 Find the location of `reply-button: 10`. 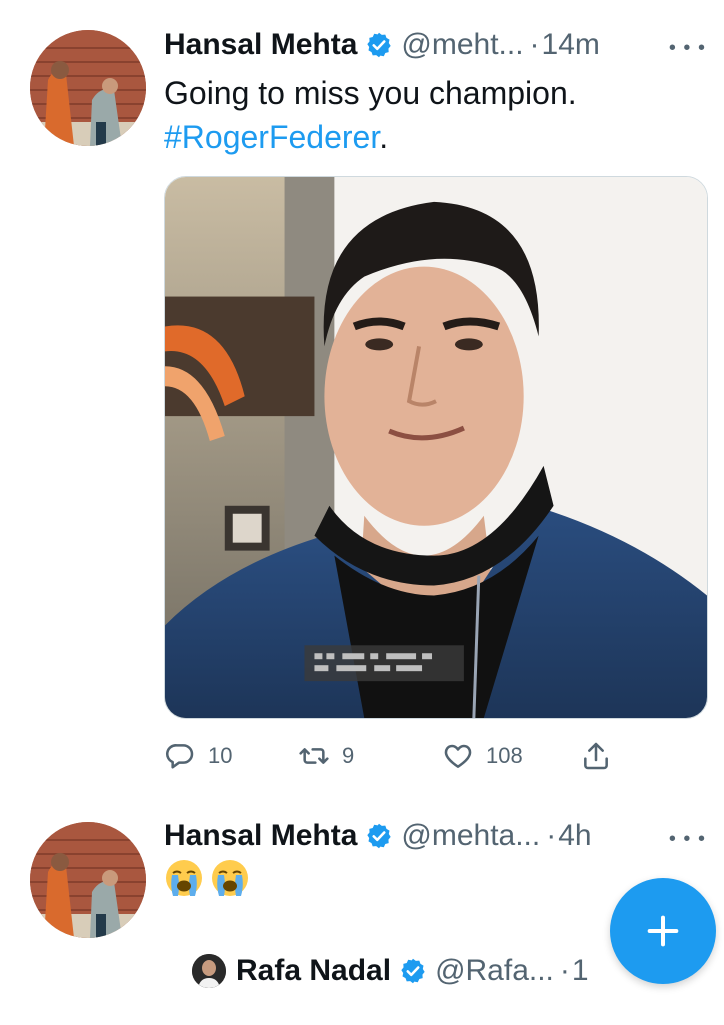

reply-button: 10 is located at coordinates (198, 756).